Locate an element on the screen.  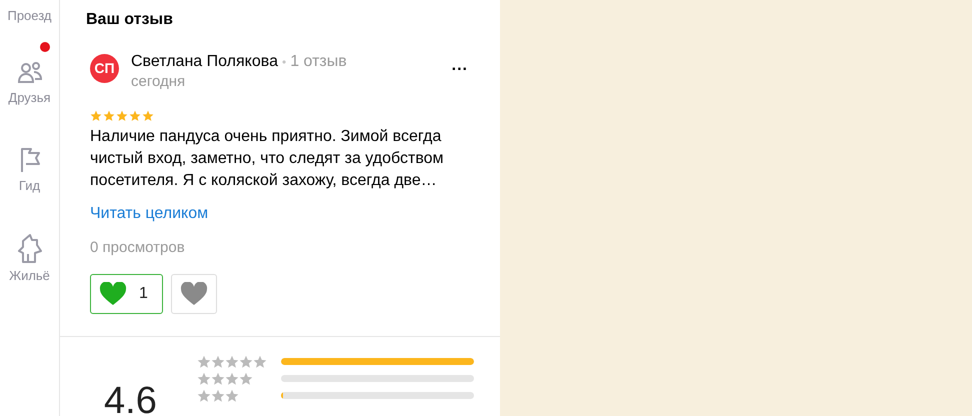
avatar: СП is located at coordinates (104, 68).